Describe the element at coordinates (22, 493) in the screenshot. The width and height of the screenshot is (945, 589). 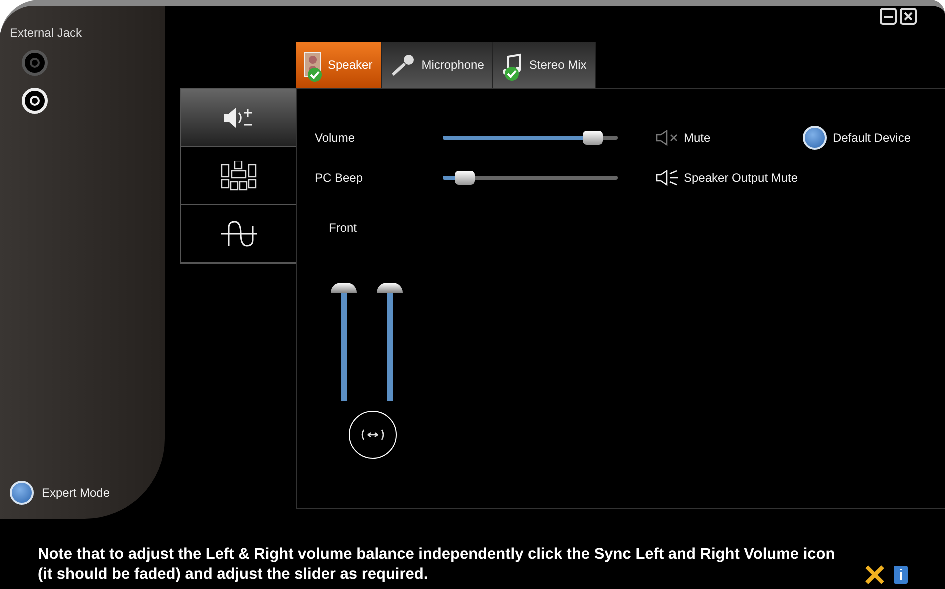
I see `expert-mode-button` at that location.